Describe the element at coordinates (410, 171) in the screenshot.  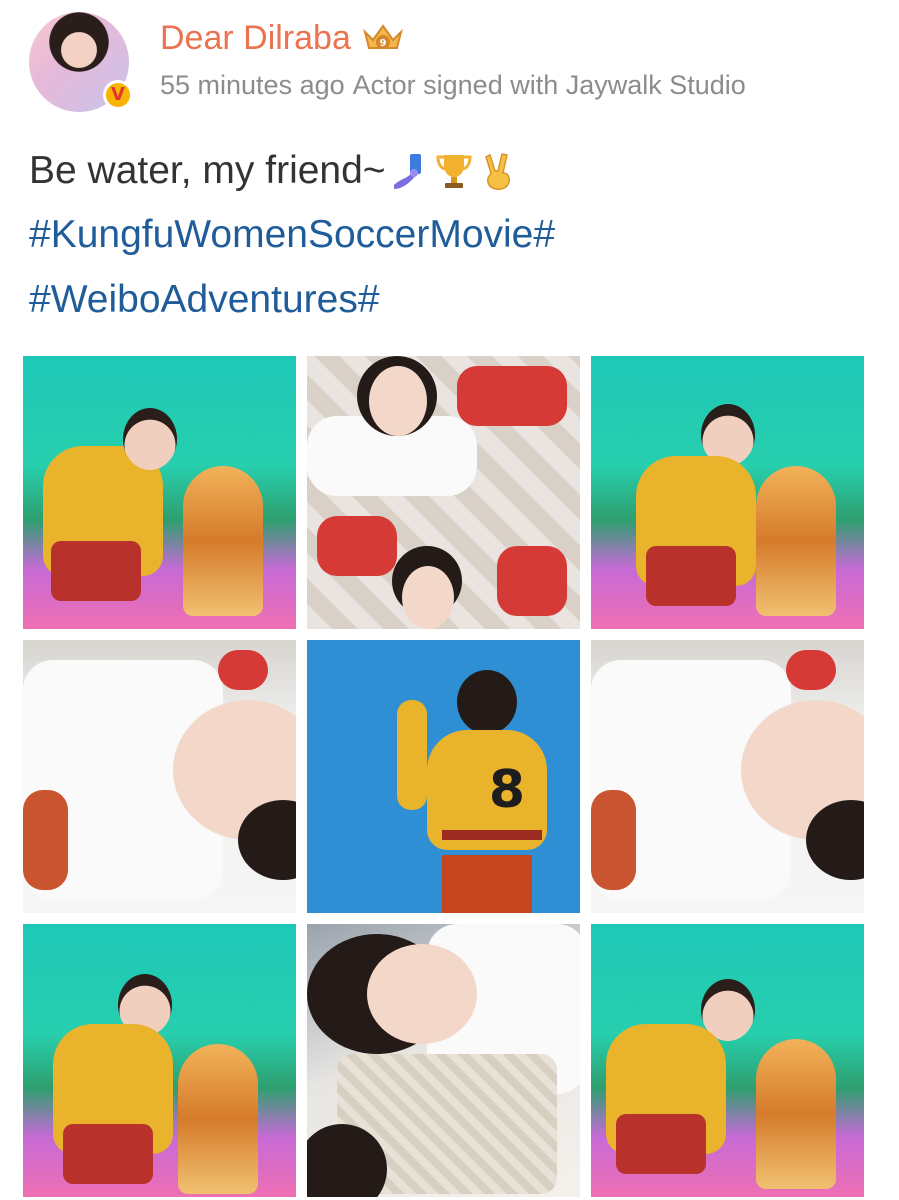
I see `selfie-icon` at that location.